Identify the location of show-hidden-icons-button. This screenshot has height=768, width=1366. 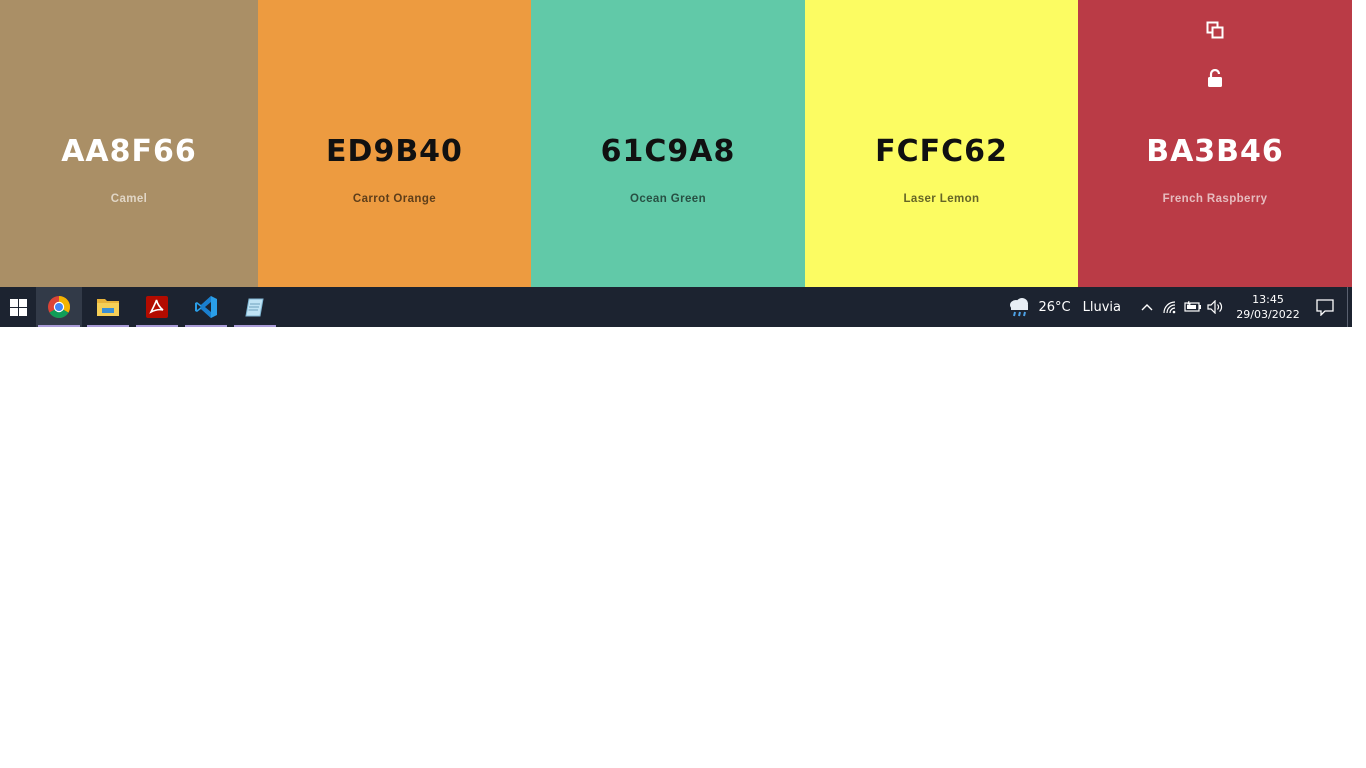
(1147, 307).